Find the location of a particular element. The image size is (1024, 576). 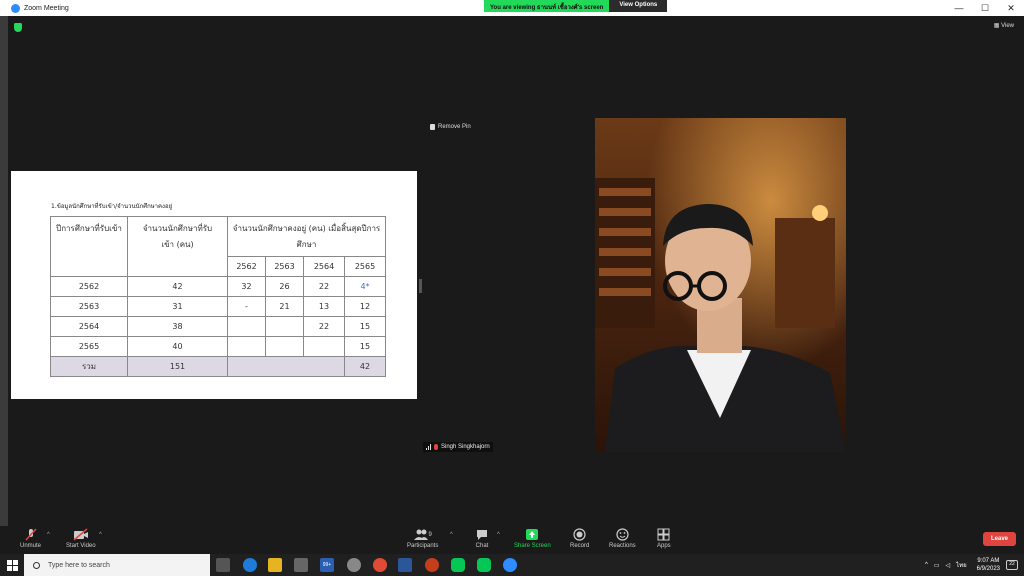

remove-pin-label: Remove Pin is located at coordinates (454, 127).